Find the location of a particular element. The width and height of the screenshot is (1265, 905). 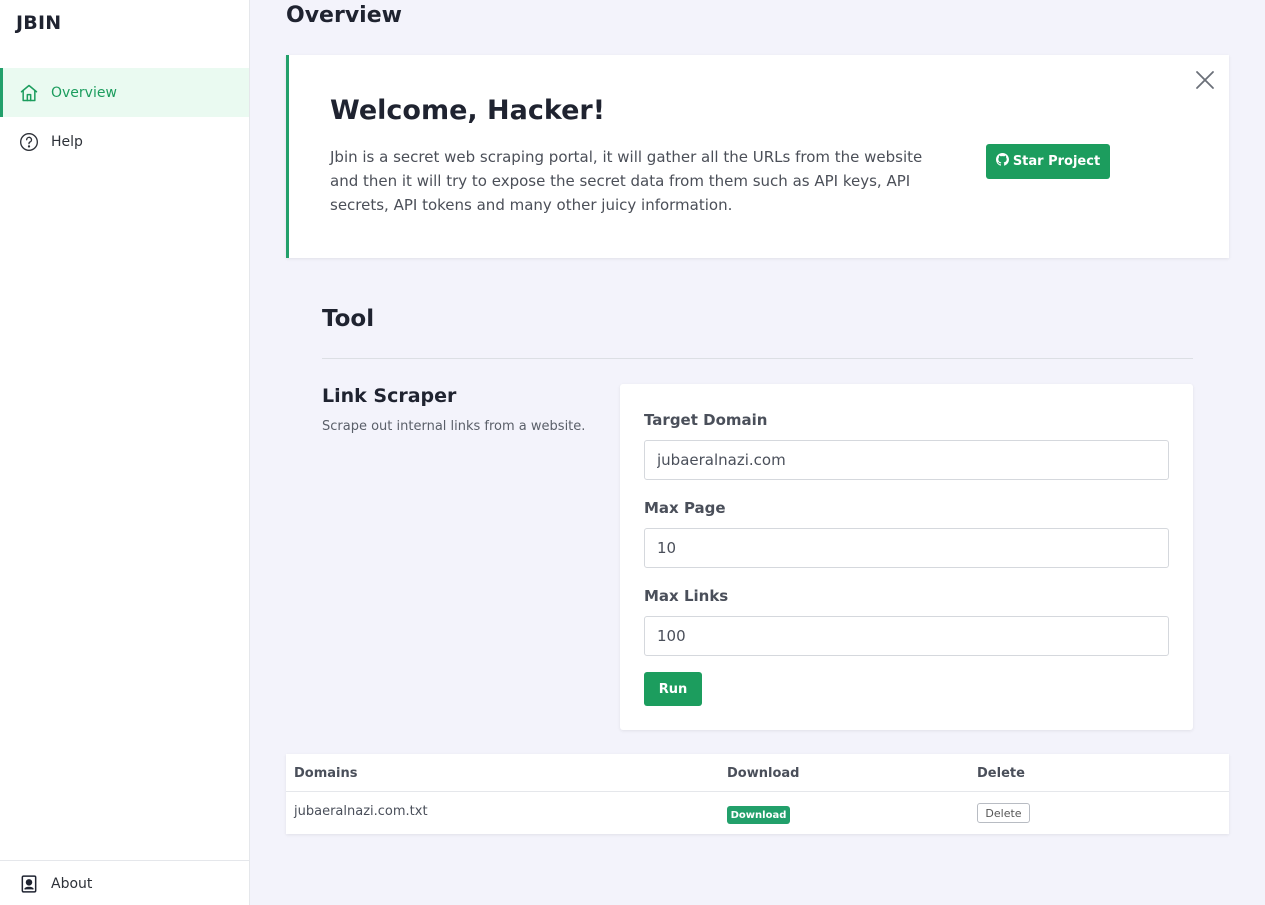

max-links-label: Max Links is located at coordinates (686, 596).